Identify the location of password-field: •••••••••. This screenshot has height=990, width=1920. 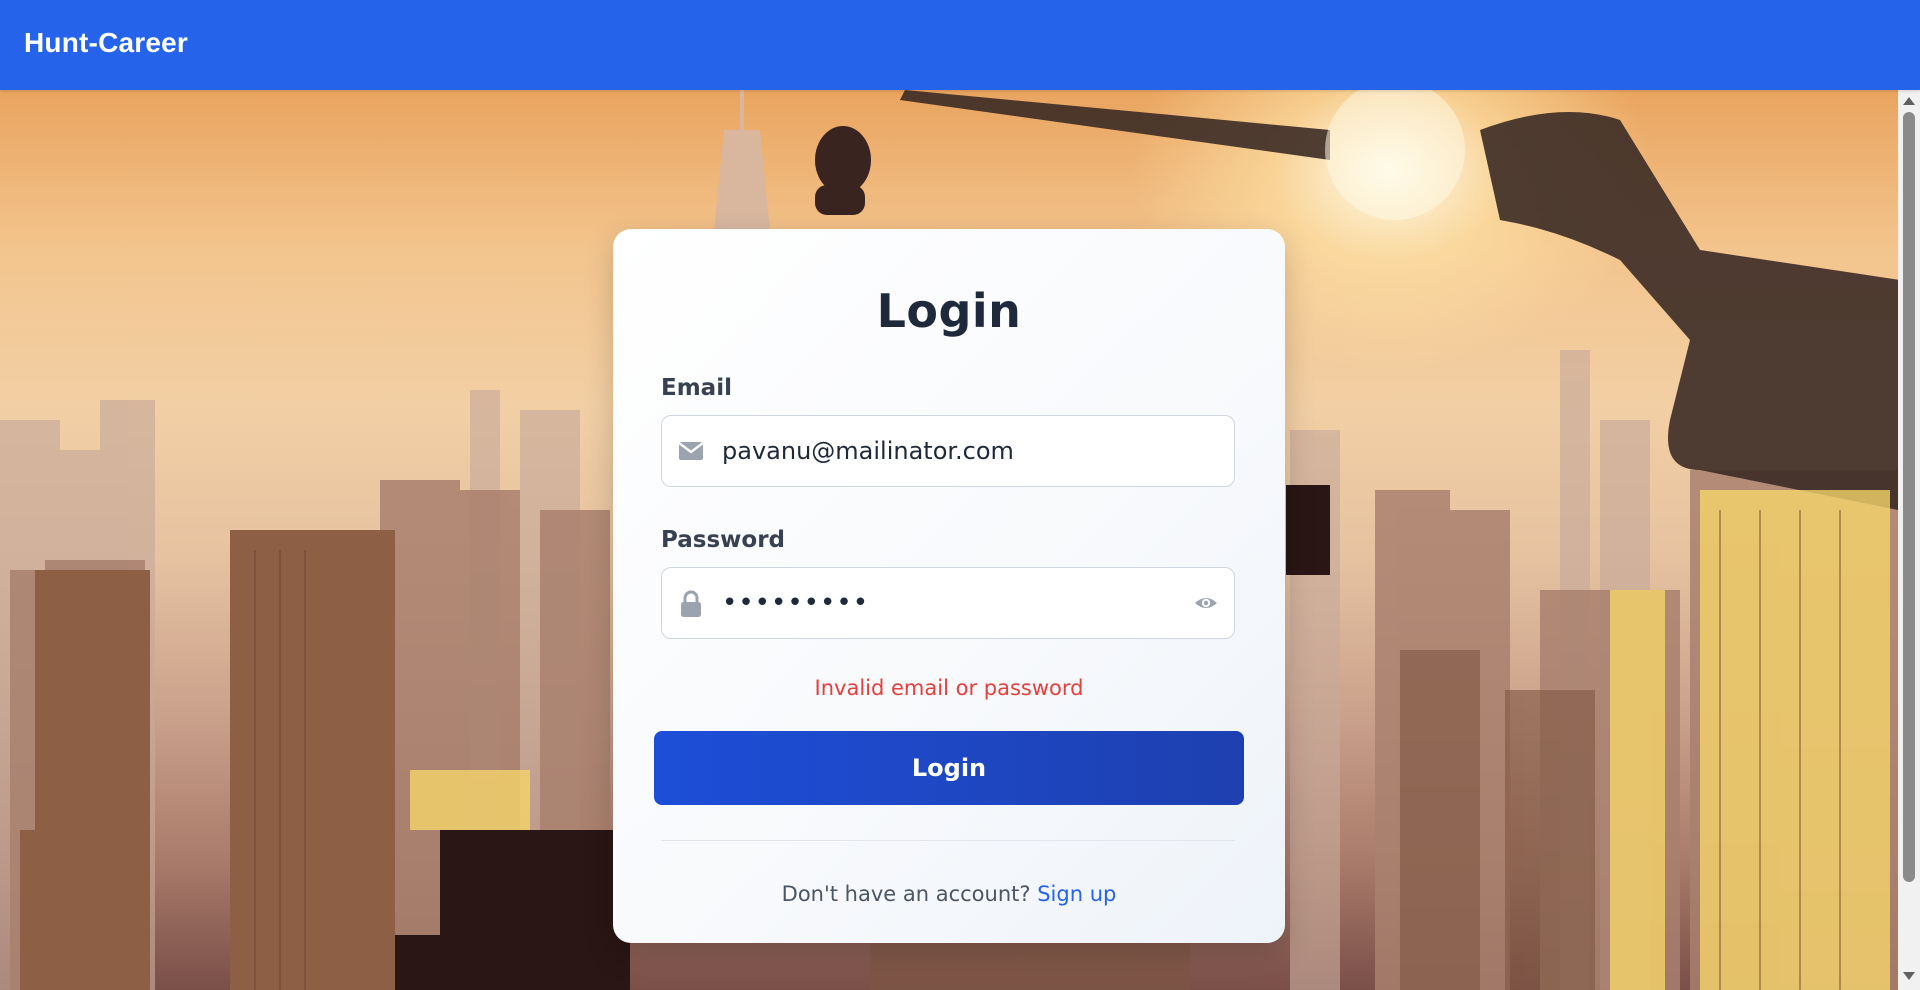
(948, 603).